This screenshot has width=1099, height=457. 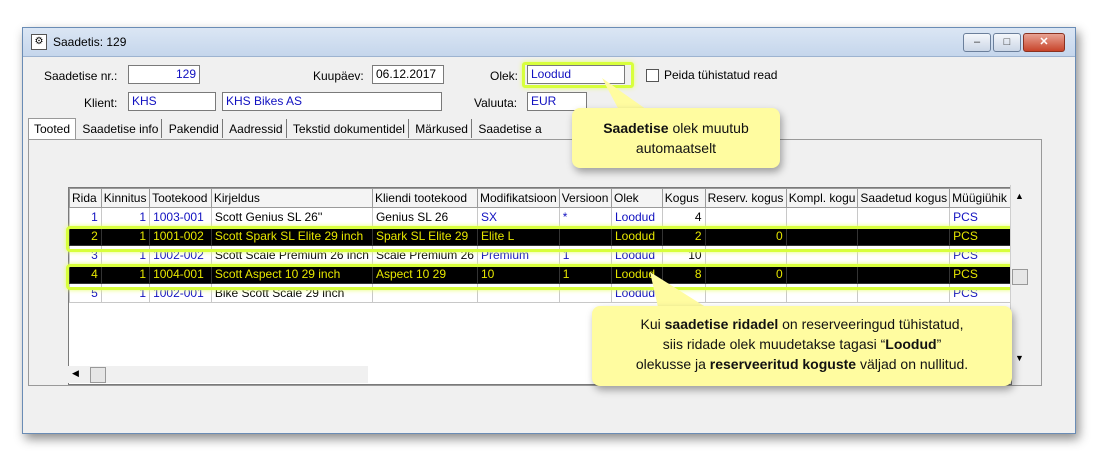 What do you see at coordinates (518, 236) in the screenshot?
I see `table-cell: Elite L` at bounding box center [518, 236].